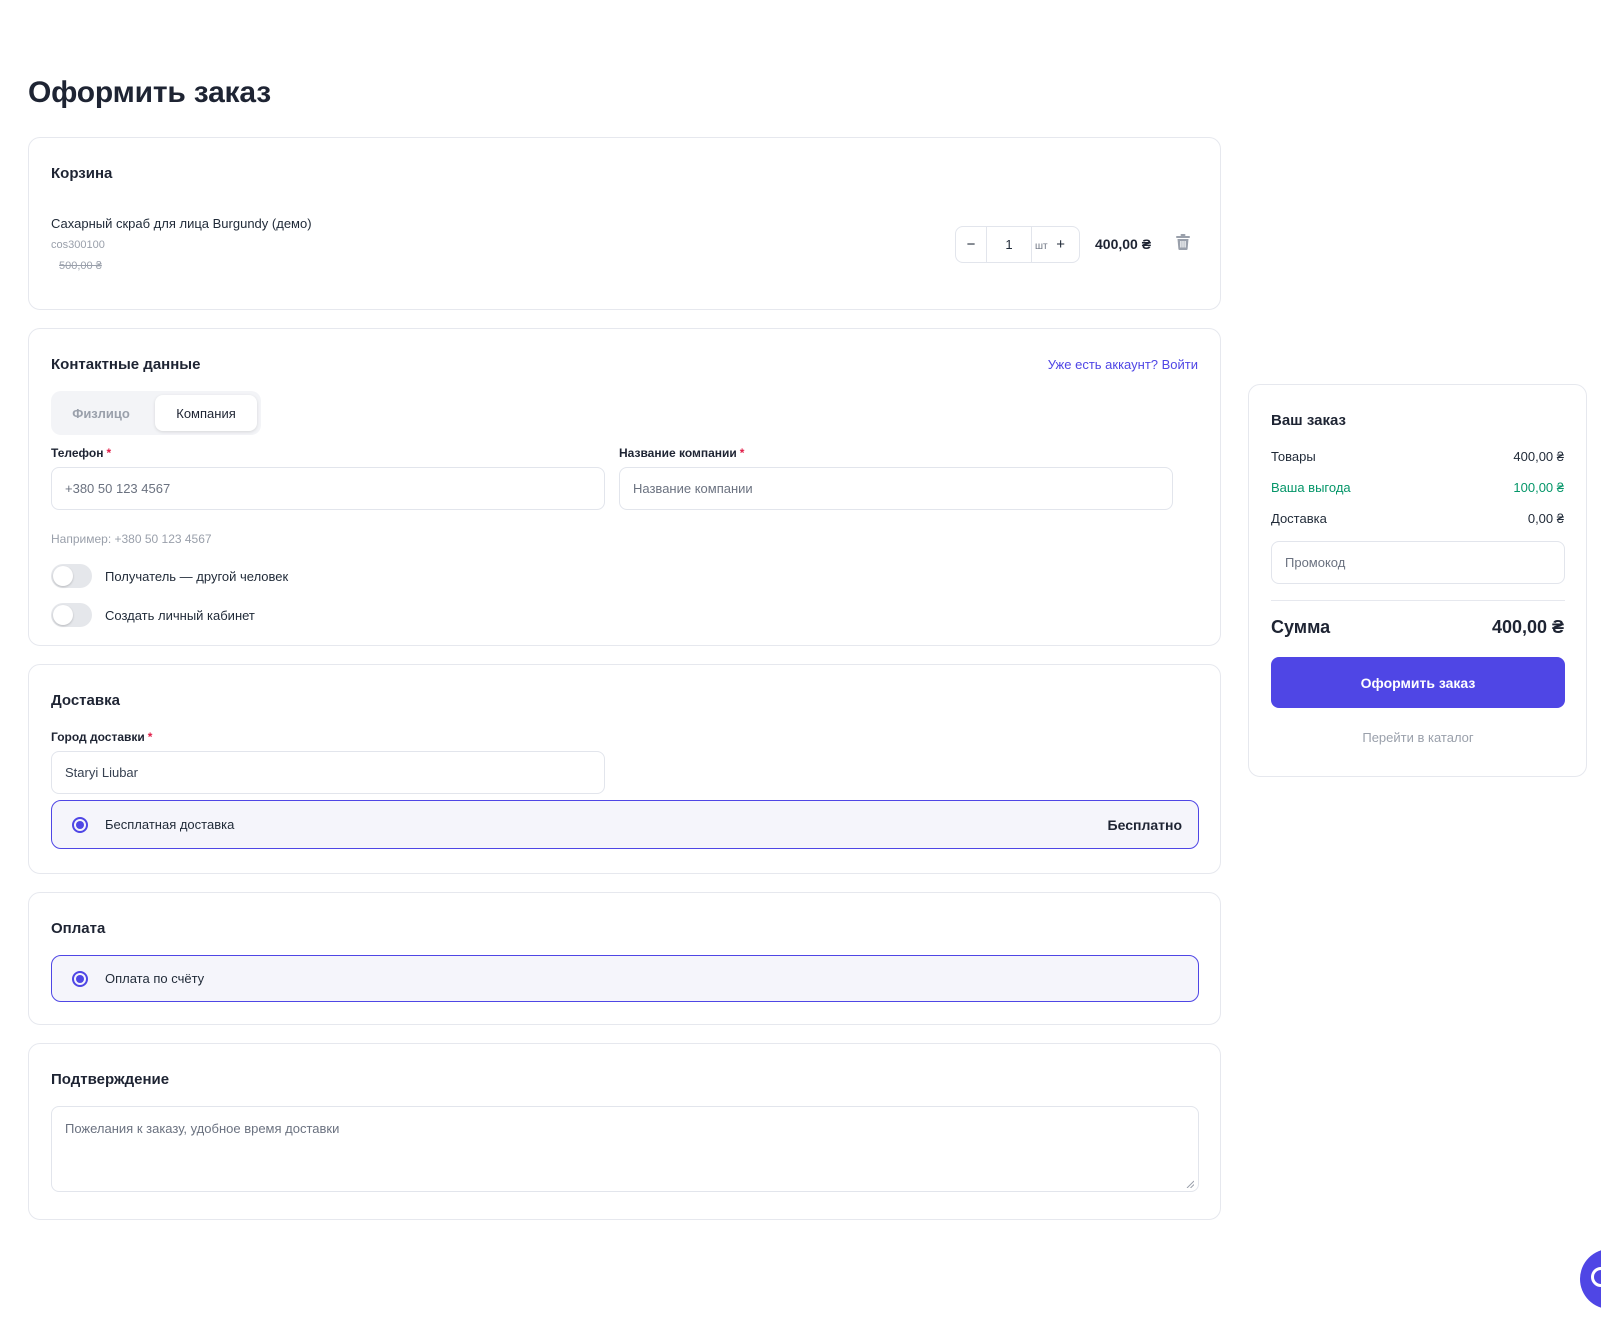 This screenshot has width=1601, height=1326. I want to click on tab-company: Компания, so click(206, 413).